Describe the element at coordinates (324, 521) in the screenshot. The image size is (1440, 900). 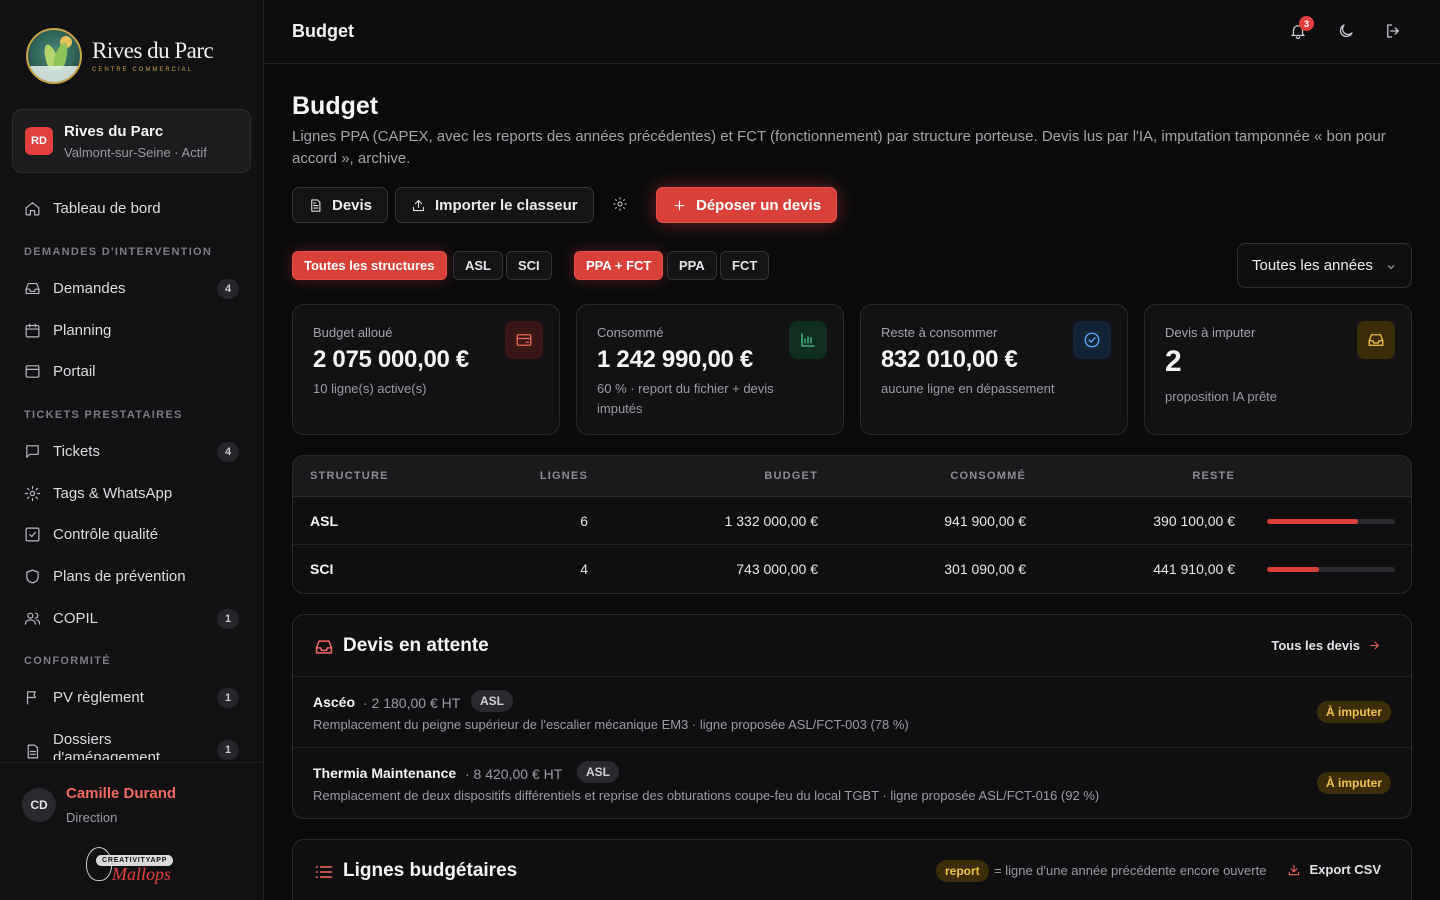
I see `cell-structure: ASL` at that location.